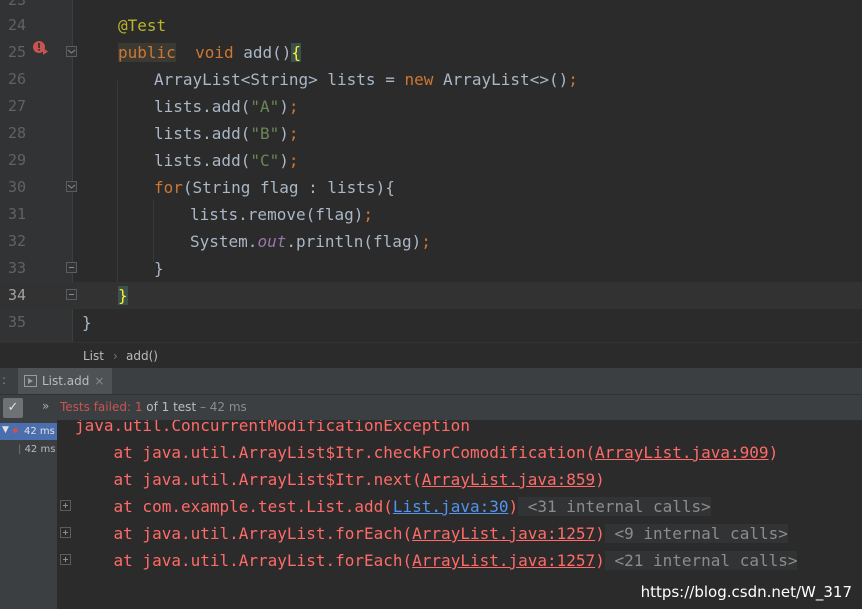 This screenshot has width=862, height=609. What do you see at coordinates (614, 506) in the screenshot?
I see `internal-calls-fold: <31 internal calls>` at bounding box center [614, 506].